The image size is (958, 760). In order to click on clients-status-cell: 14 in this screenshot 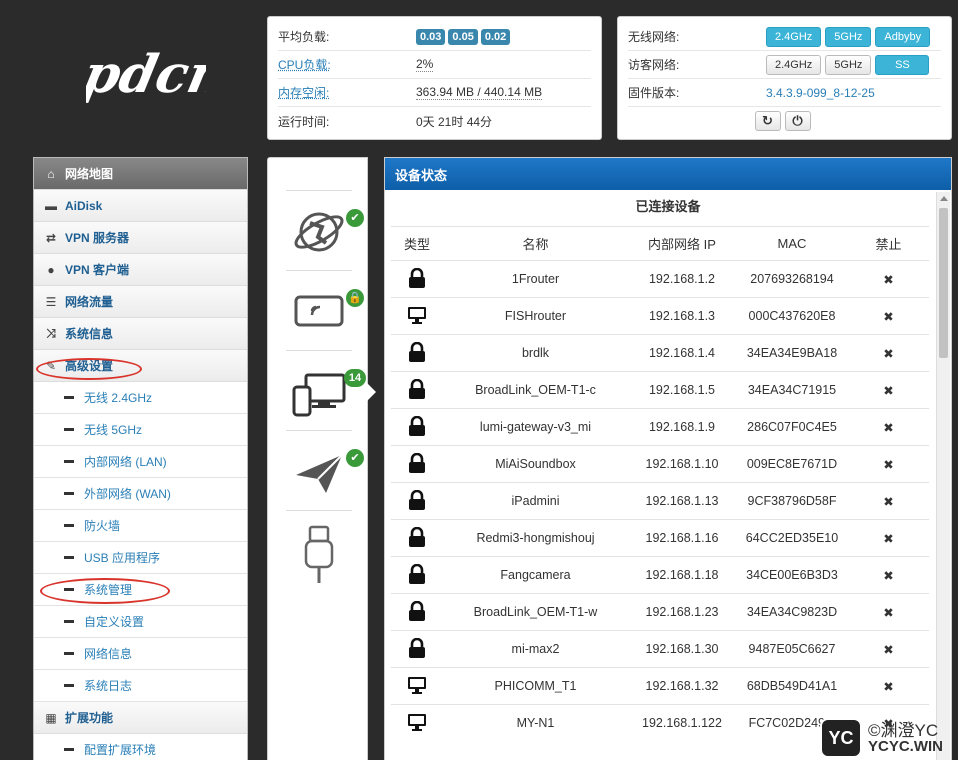, I will do `click(326, 390)`.